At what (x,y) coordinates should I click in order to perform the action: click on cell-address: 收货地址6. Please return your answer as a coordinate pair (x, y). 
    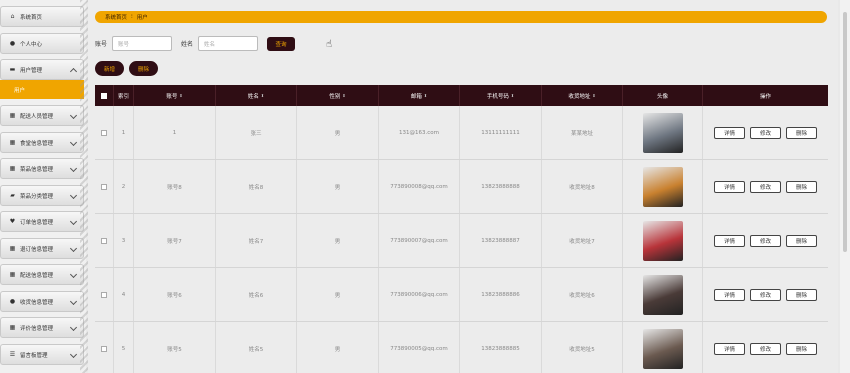
    Looking at the image, I should click on (582, 294).